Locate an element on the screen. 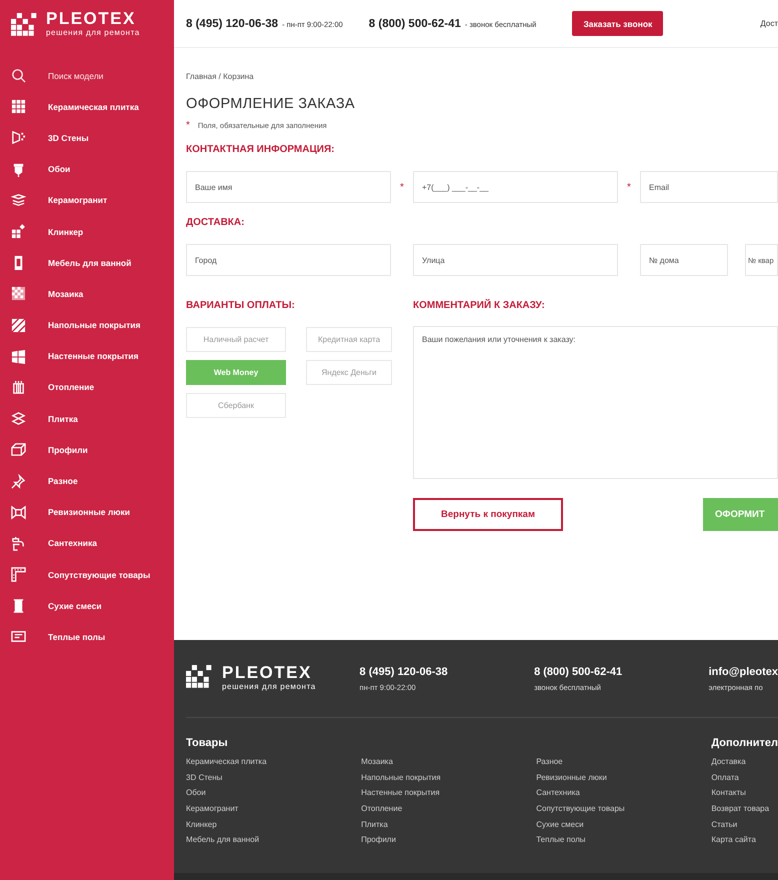 This screenshot has height=880, width=778. input-field: Ваше имя is located at coordinates (288, 187).